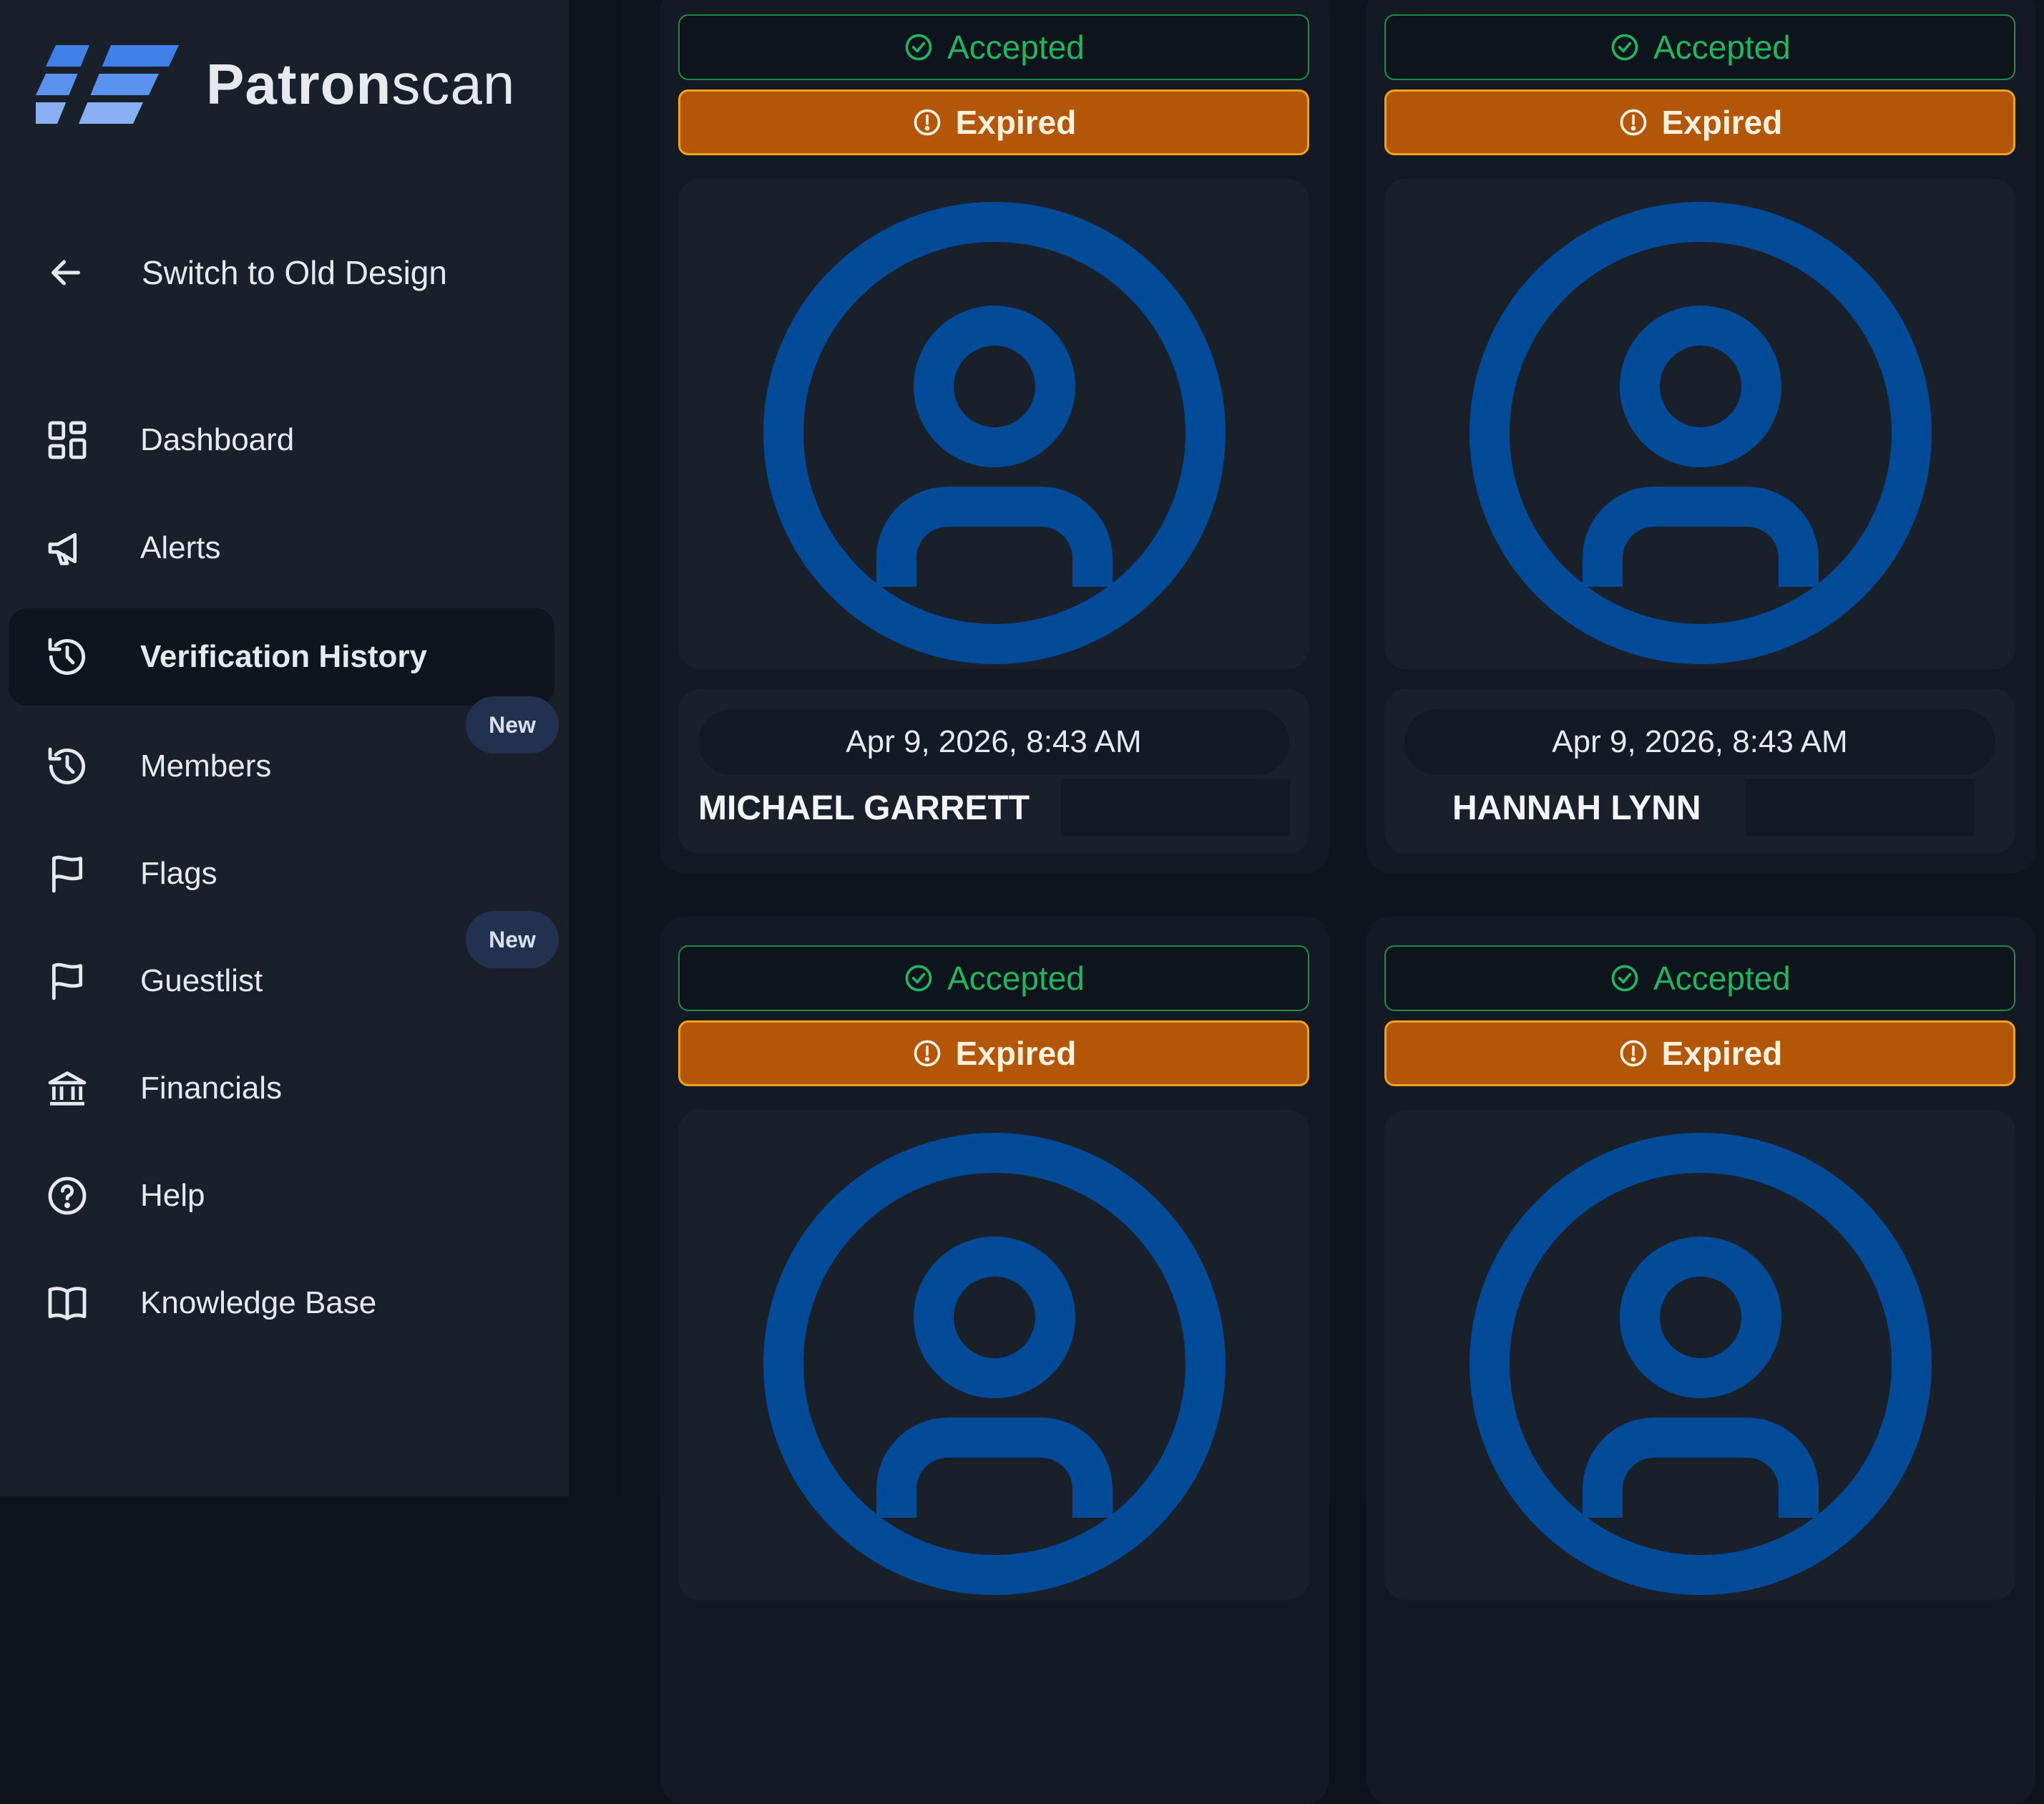 The height and width of the screenshot is (1804, 2044). I want to click on patronscan-logo: Patronscan, so click(275, 84).